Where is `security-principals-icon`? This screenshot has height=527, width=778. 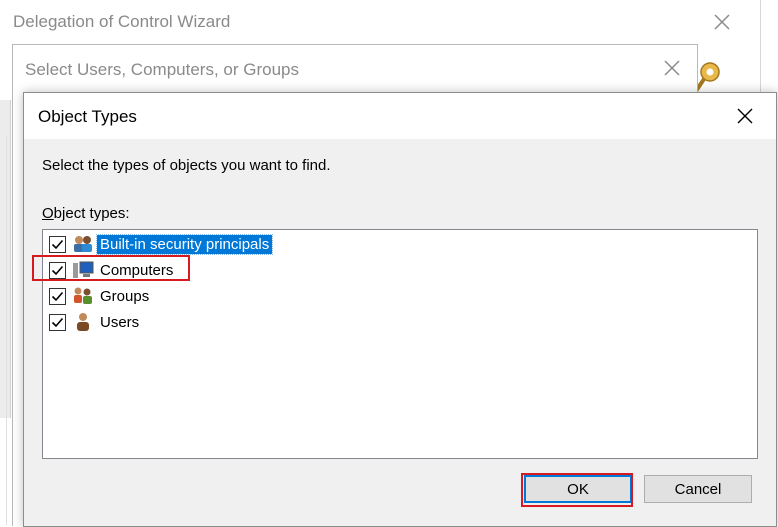 security-principals-icon is located at coordinates (83, 244).